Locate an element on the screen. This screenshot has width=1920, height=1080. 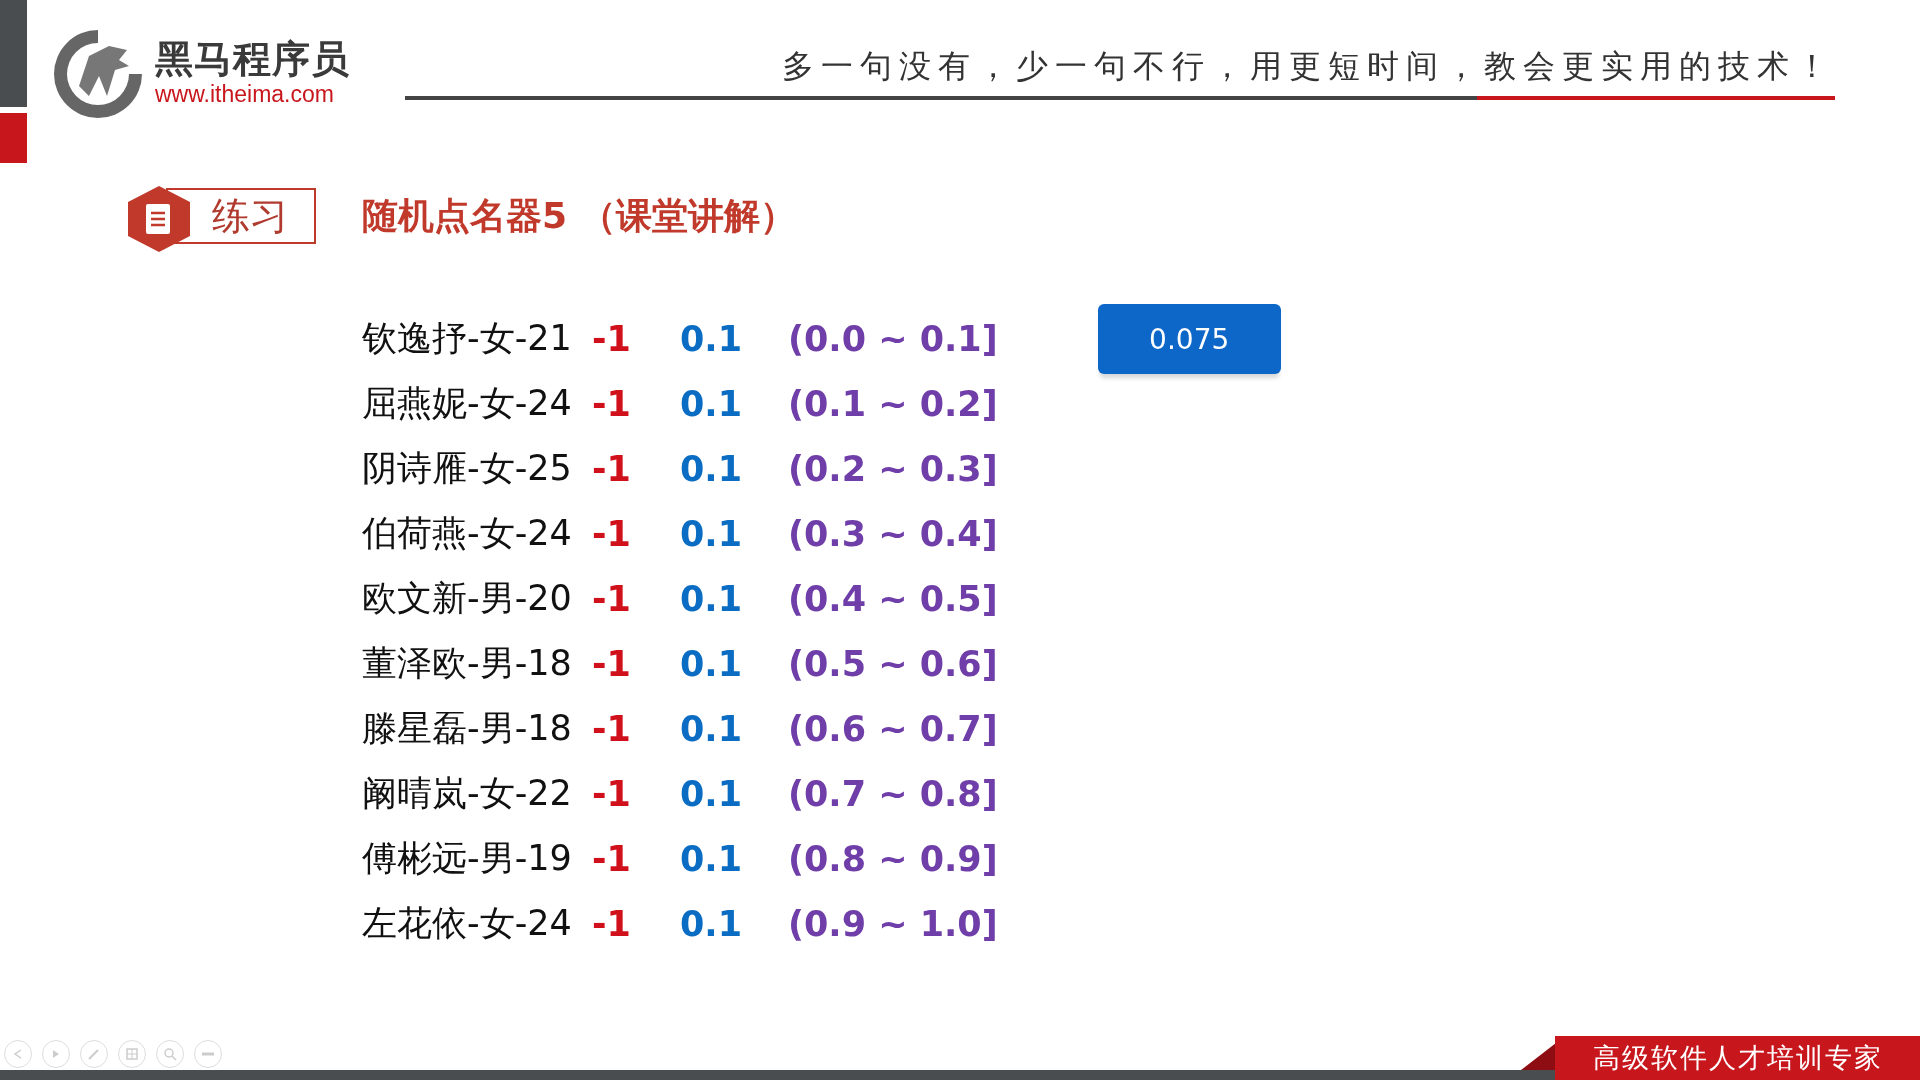
range-value: (0.8 ~ 0.9] is located at coordinates (893, 858).